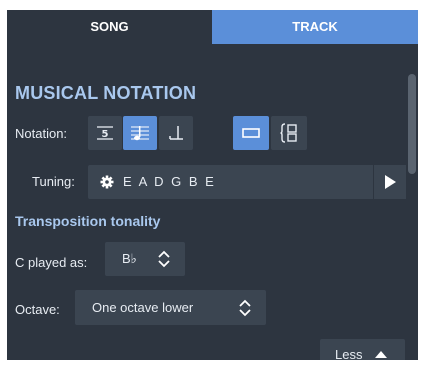  Describe the element at coordinates (247, 182) in the screenshot. I see `tuning-selector: E A D G B E` at that location.